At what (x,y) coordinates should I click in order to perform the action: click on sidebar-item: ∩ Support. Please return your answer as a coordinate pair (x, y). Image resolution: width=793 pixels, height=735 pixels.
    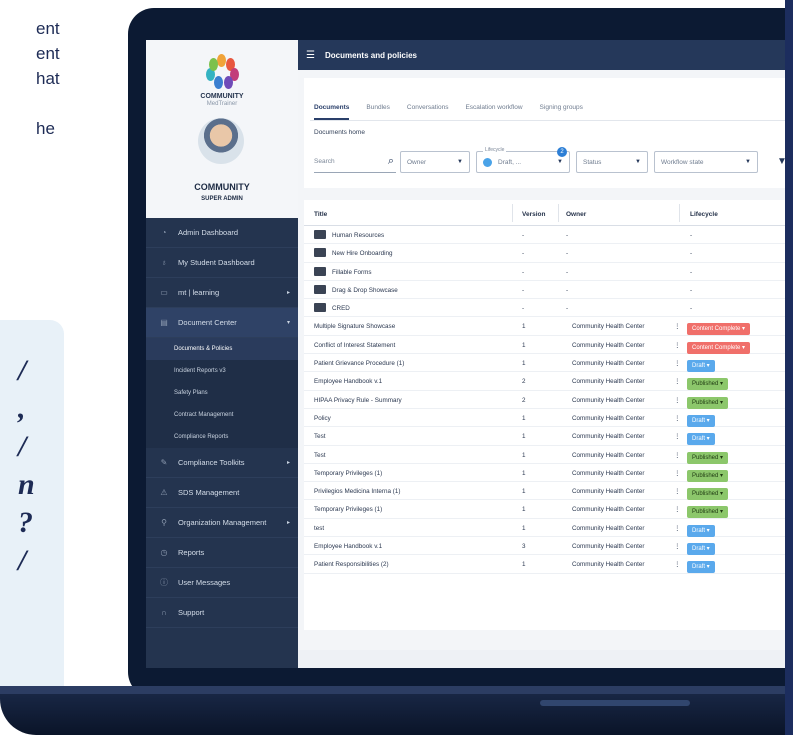
    Looking at the image, I should click on (222, 613).